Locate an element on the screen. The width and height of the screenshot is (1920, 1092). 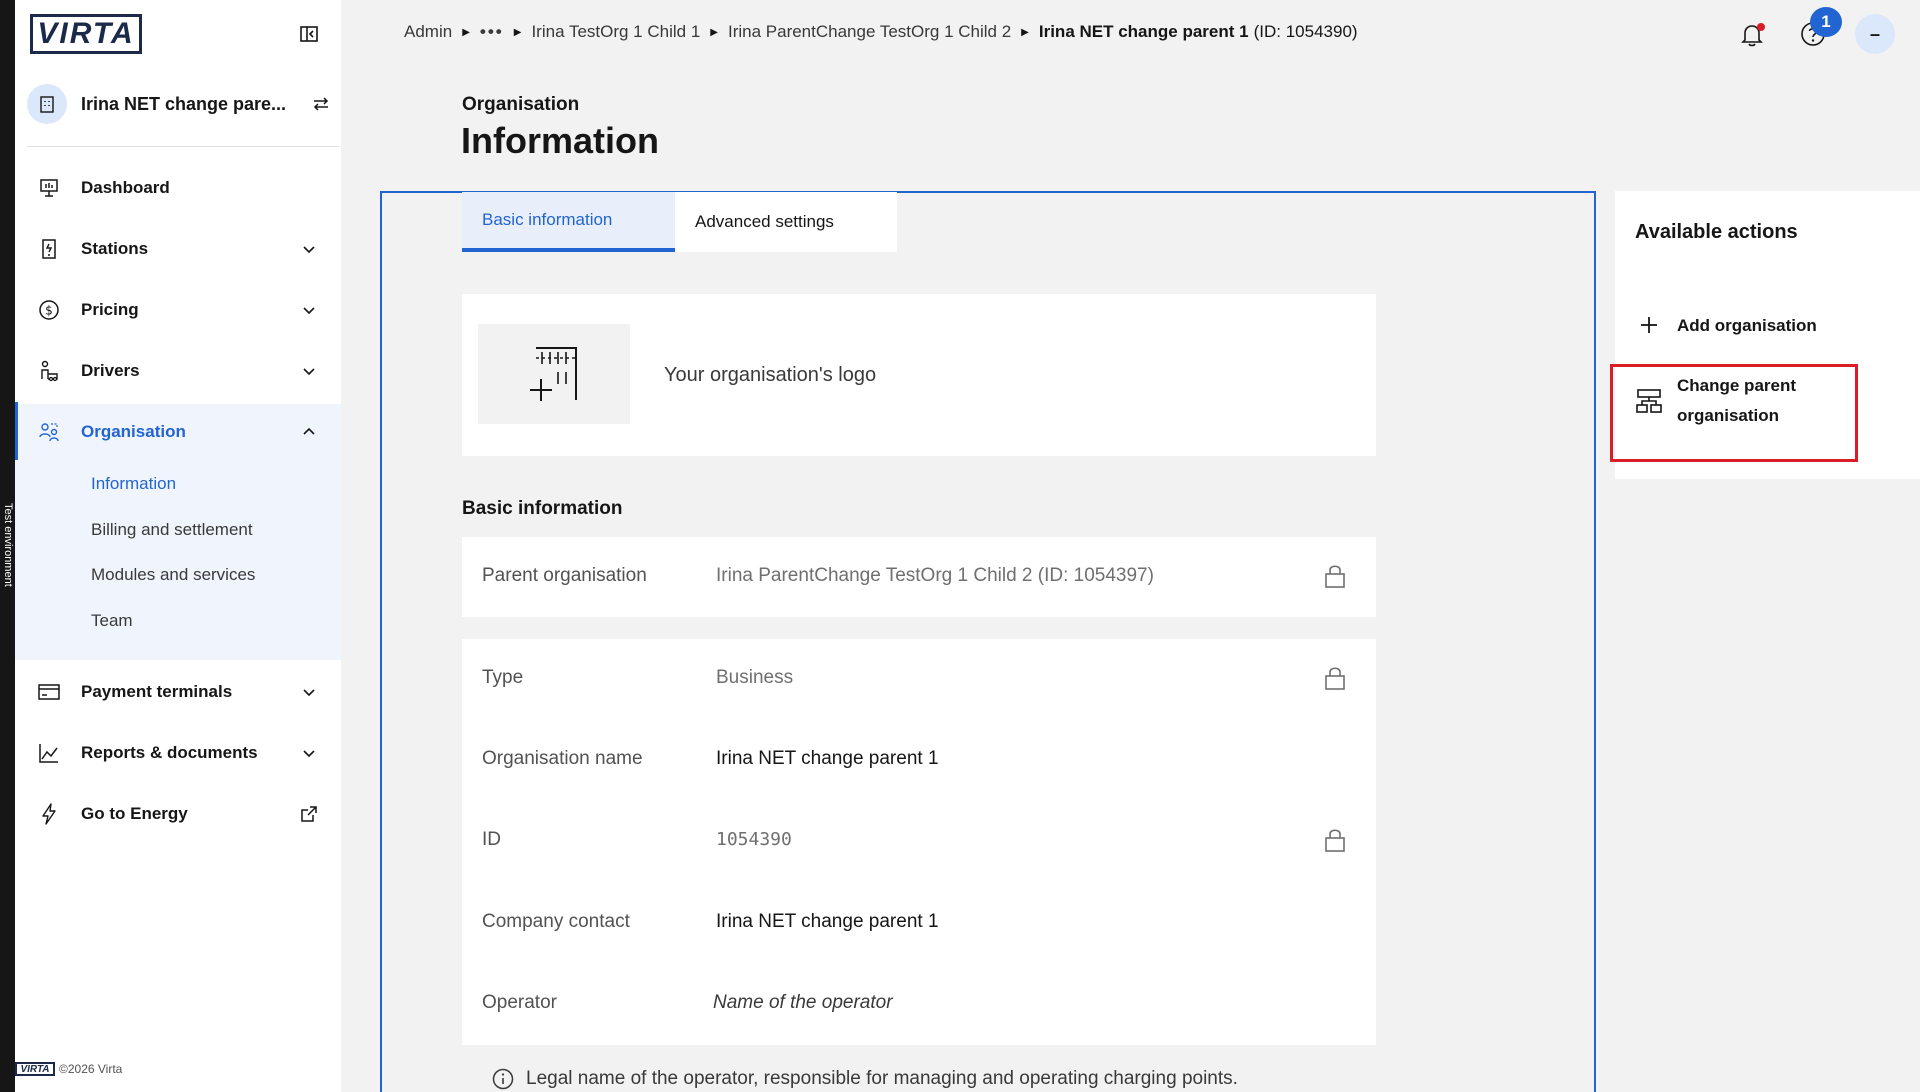
page-title: Information is located at coordinates (560, 140).